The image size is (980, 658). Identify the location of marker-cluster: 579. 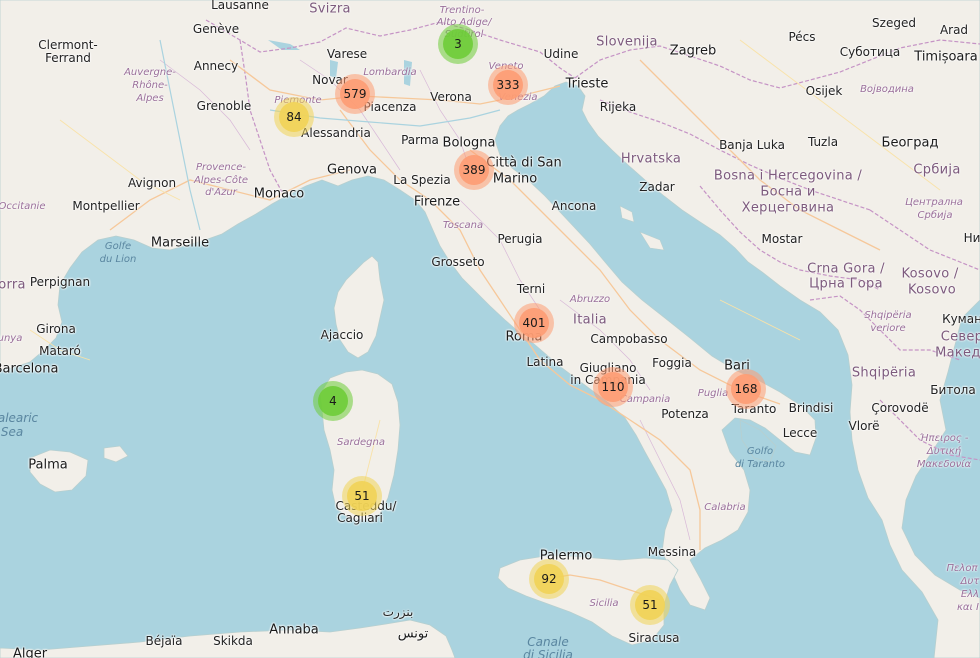
(355, 94).